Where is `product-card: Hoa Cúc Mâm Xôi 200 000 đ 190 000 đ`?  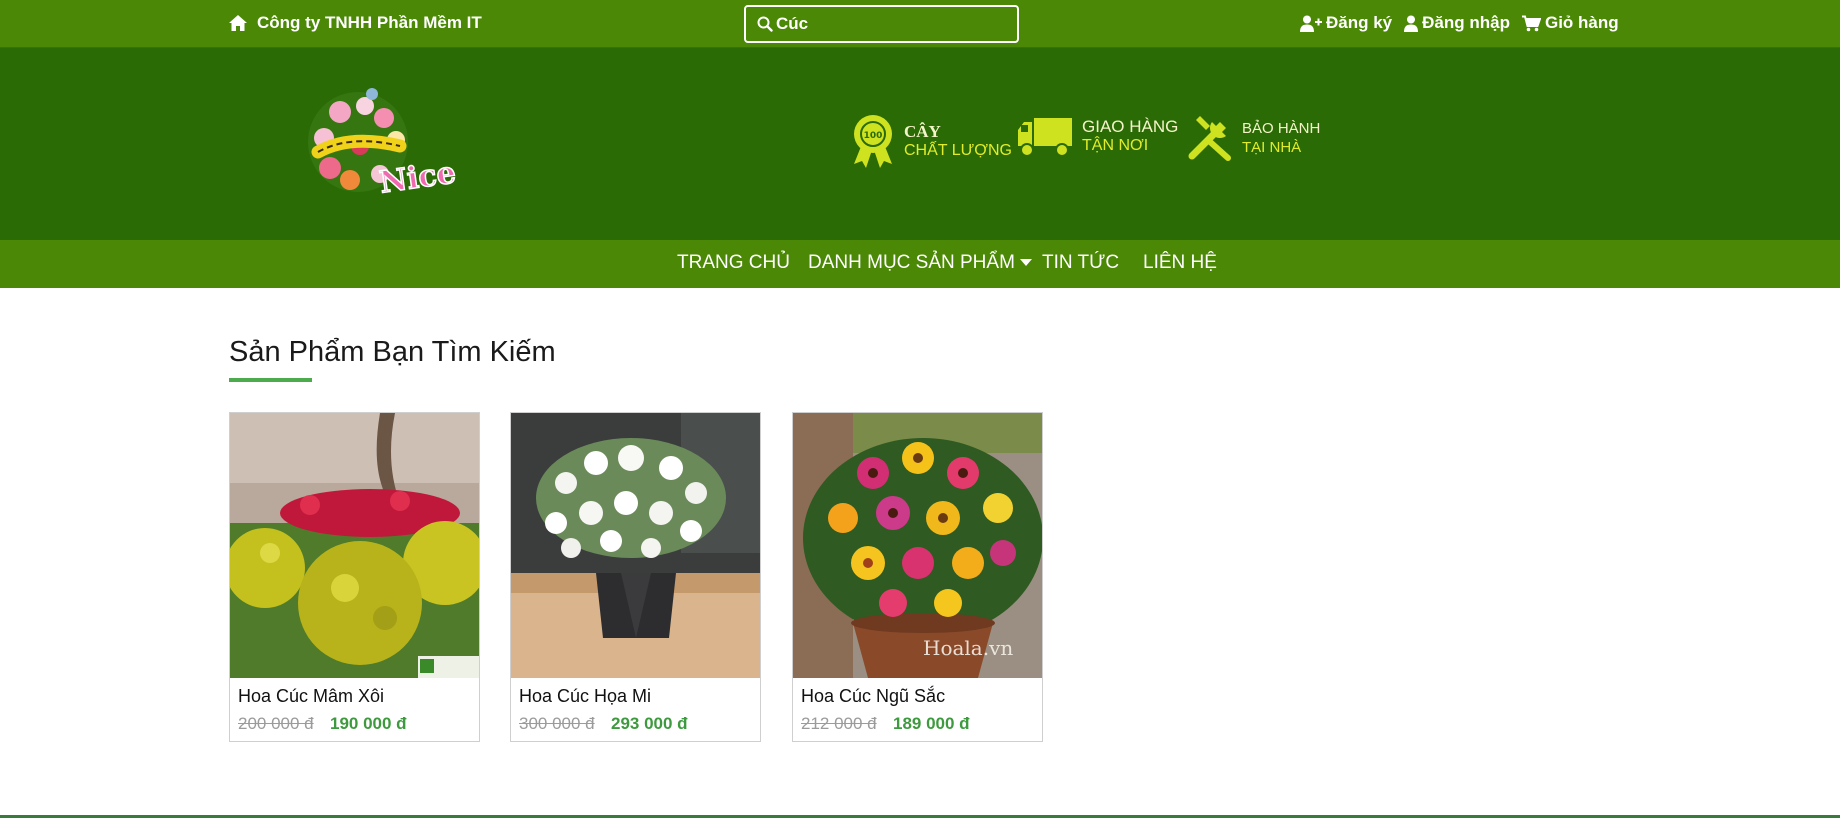
product-card: Hoa Cúc Mâm Xôi 200 000 đ 190 000 đ is located at coordinates (354, 577).